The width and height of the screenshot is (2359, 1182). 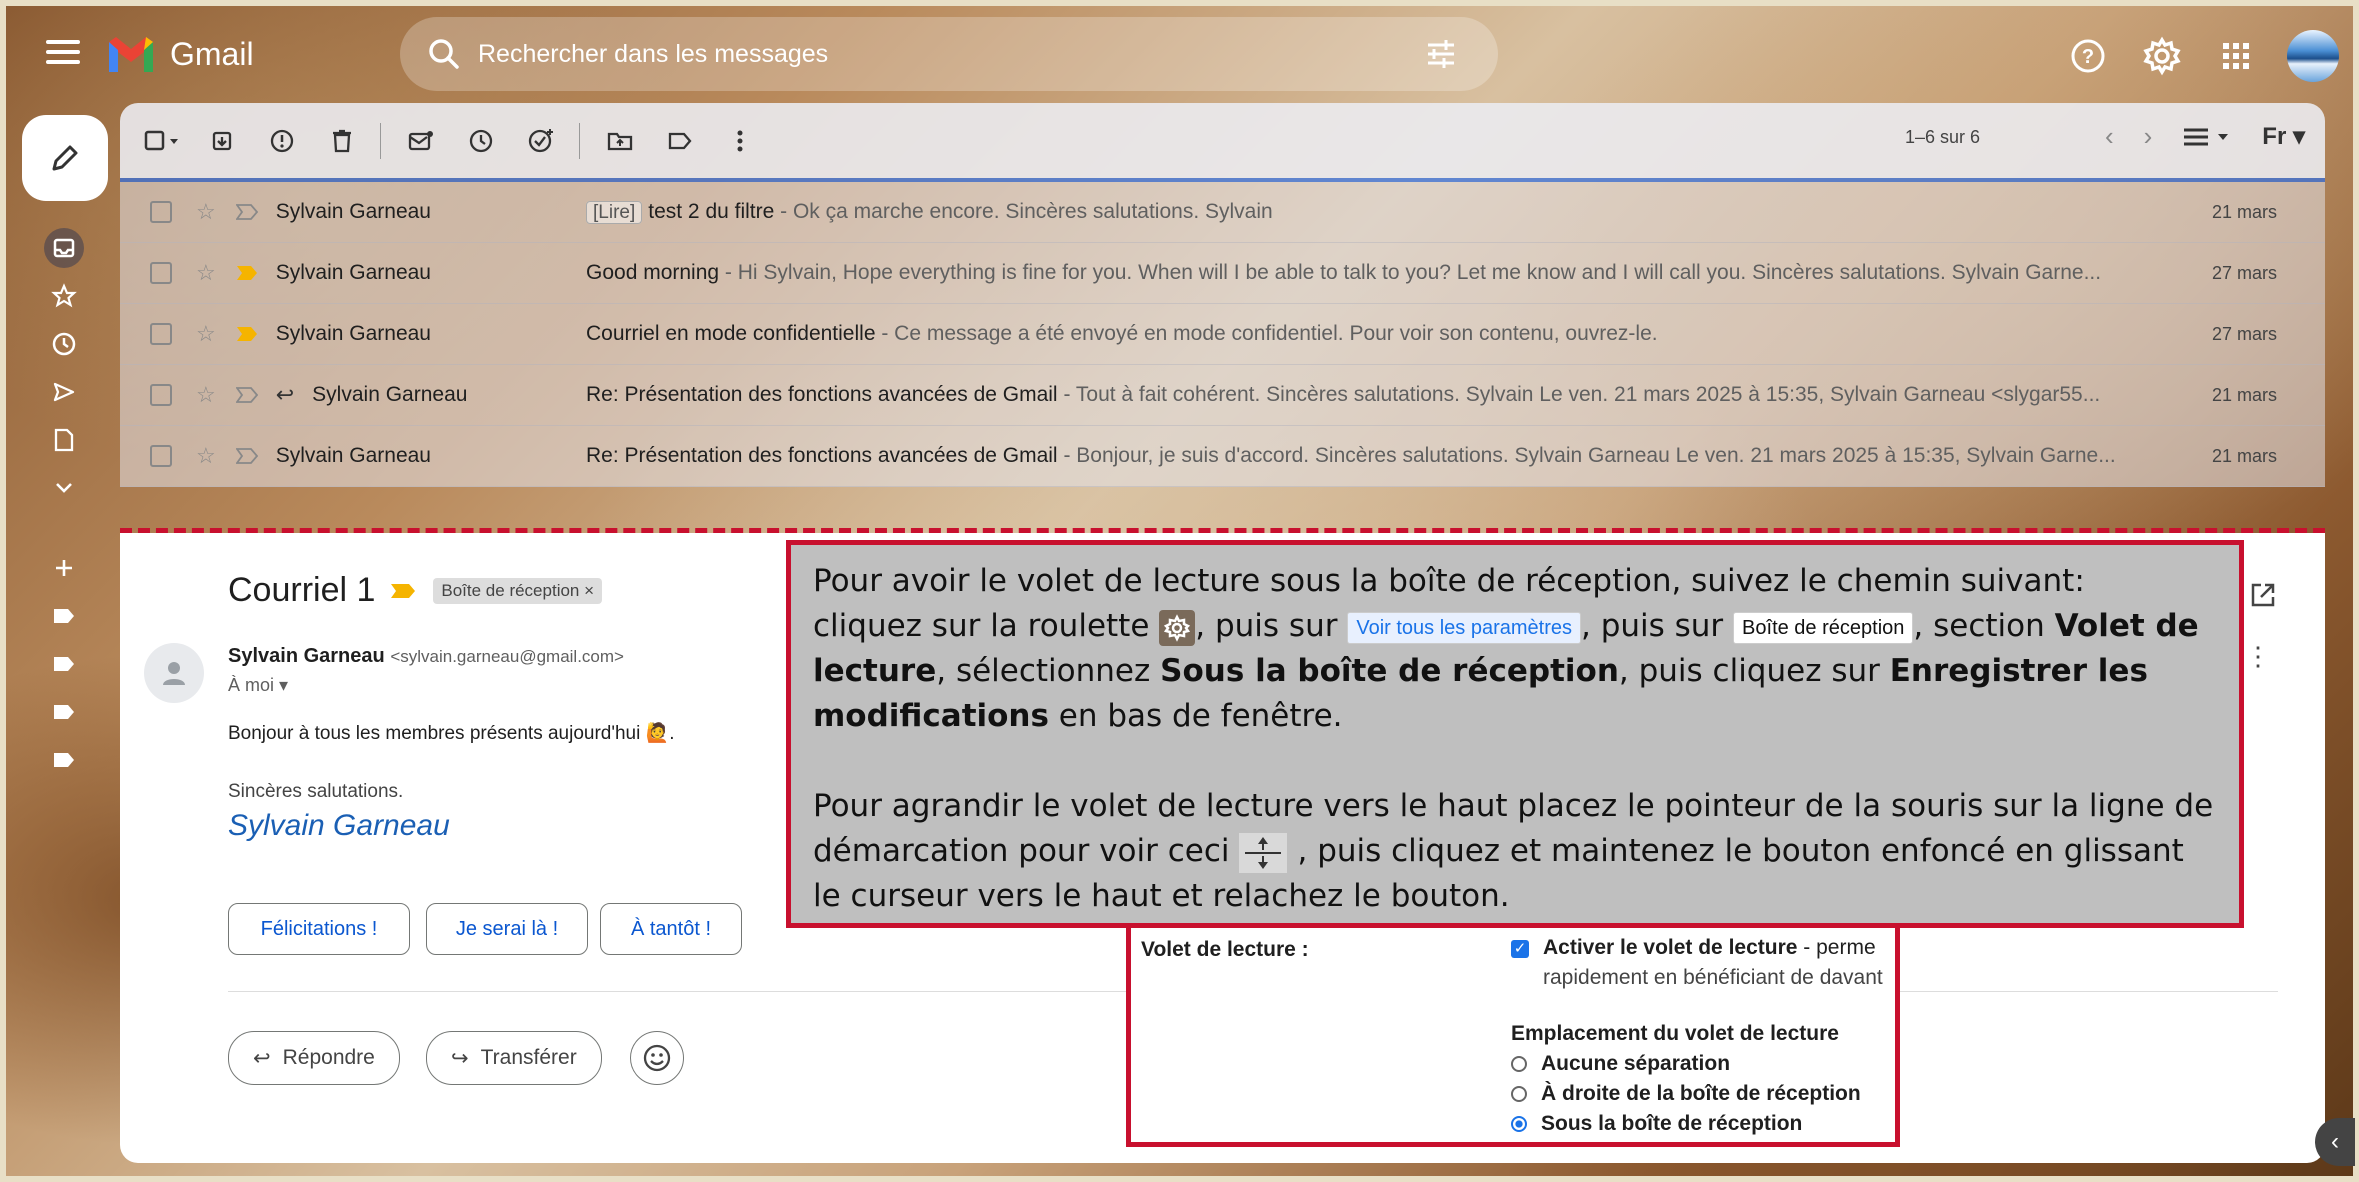 What do you see at coordinates (262, 1058) in the screenshot?
I see `reply-arrow-icon: ↩` at bounding box center [262, 1058].